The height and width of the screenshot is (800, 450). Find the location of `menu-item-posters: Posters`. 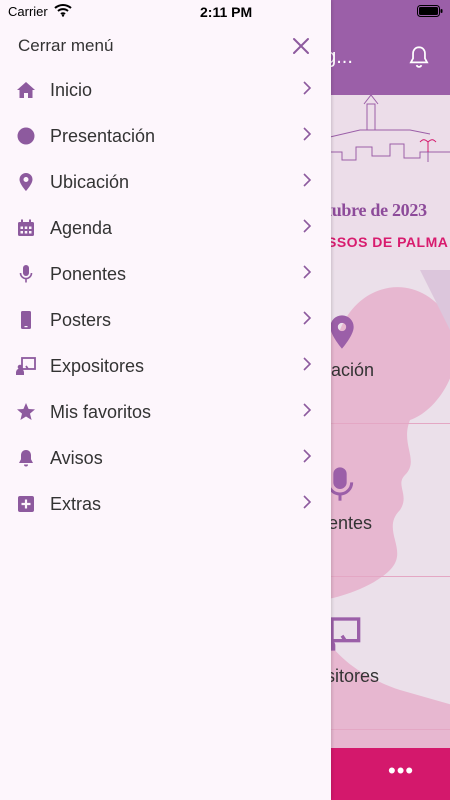

menu-item-posters: Posters is located at coordinates (165, 321).